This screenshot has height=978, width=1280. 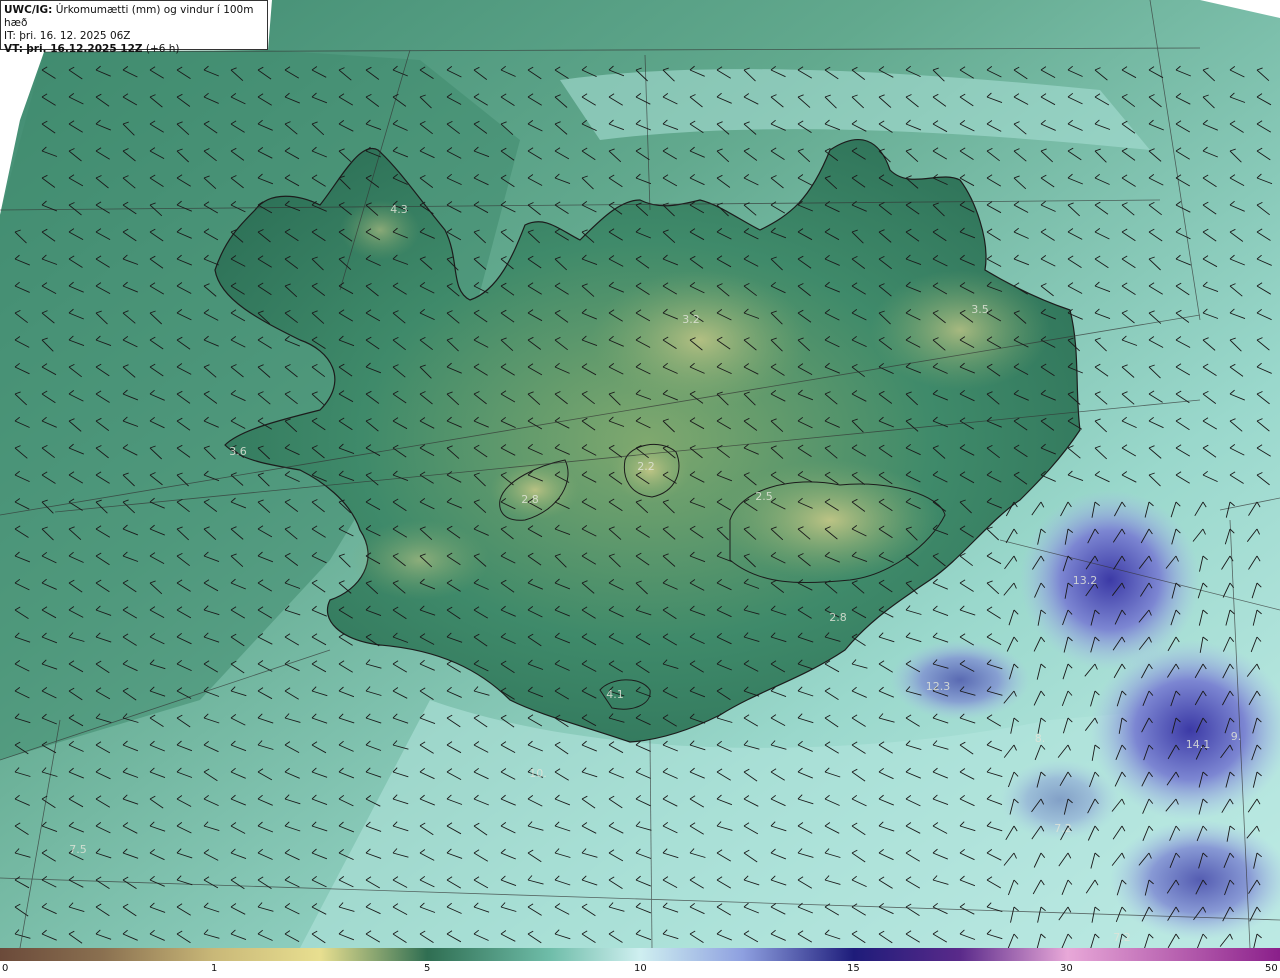 What do you see at coordinates (1271, 968) in the screenshot?
I see `cb-tick-50: 50` at bounding box center [1271, 968].